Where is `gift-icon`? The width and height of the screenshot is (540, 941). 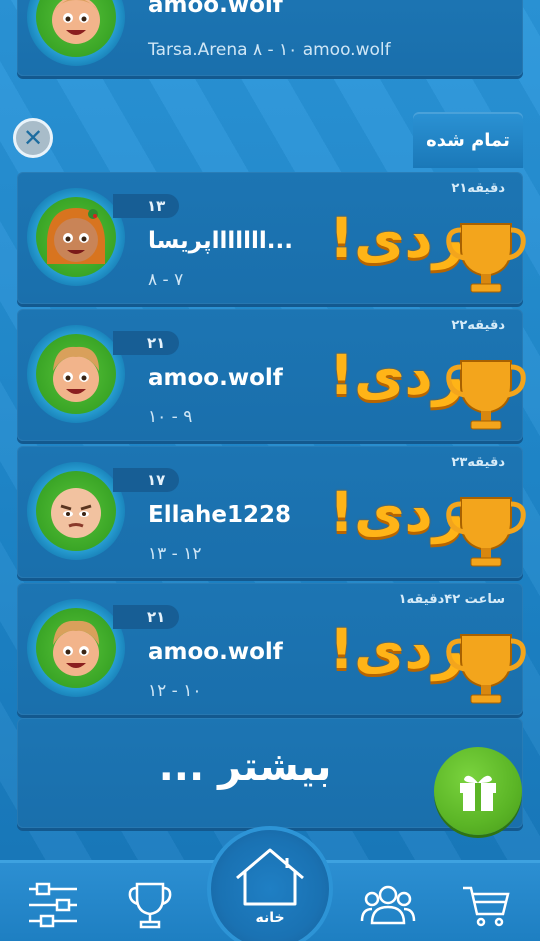
gift-icon is located at coordinates (478, 793).